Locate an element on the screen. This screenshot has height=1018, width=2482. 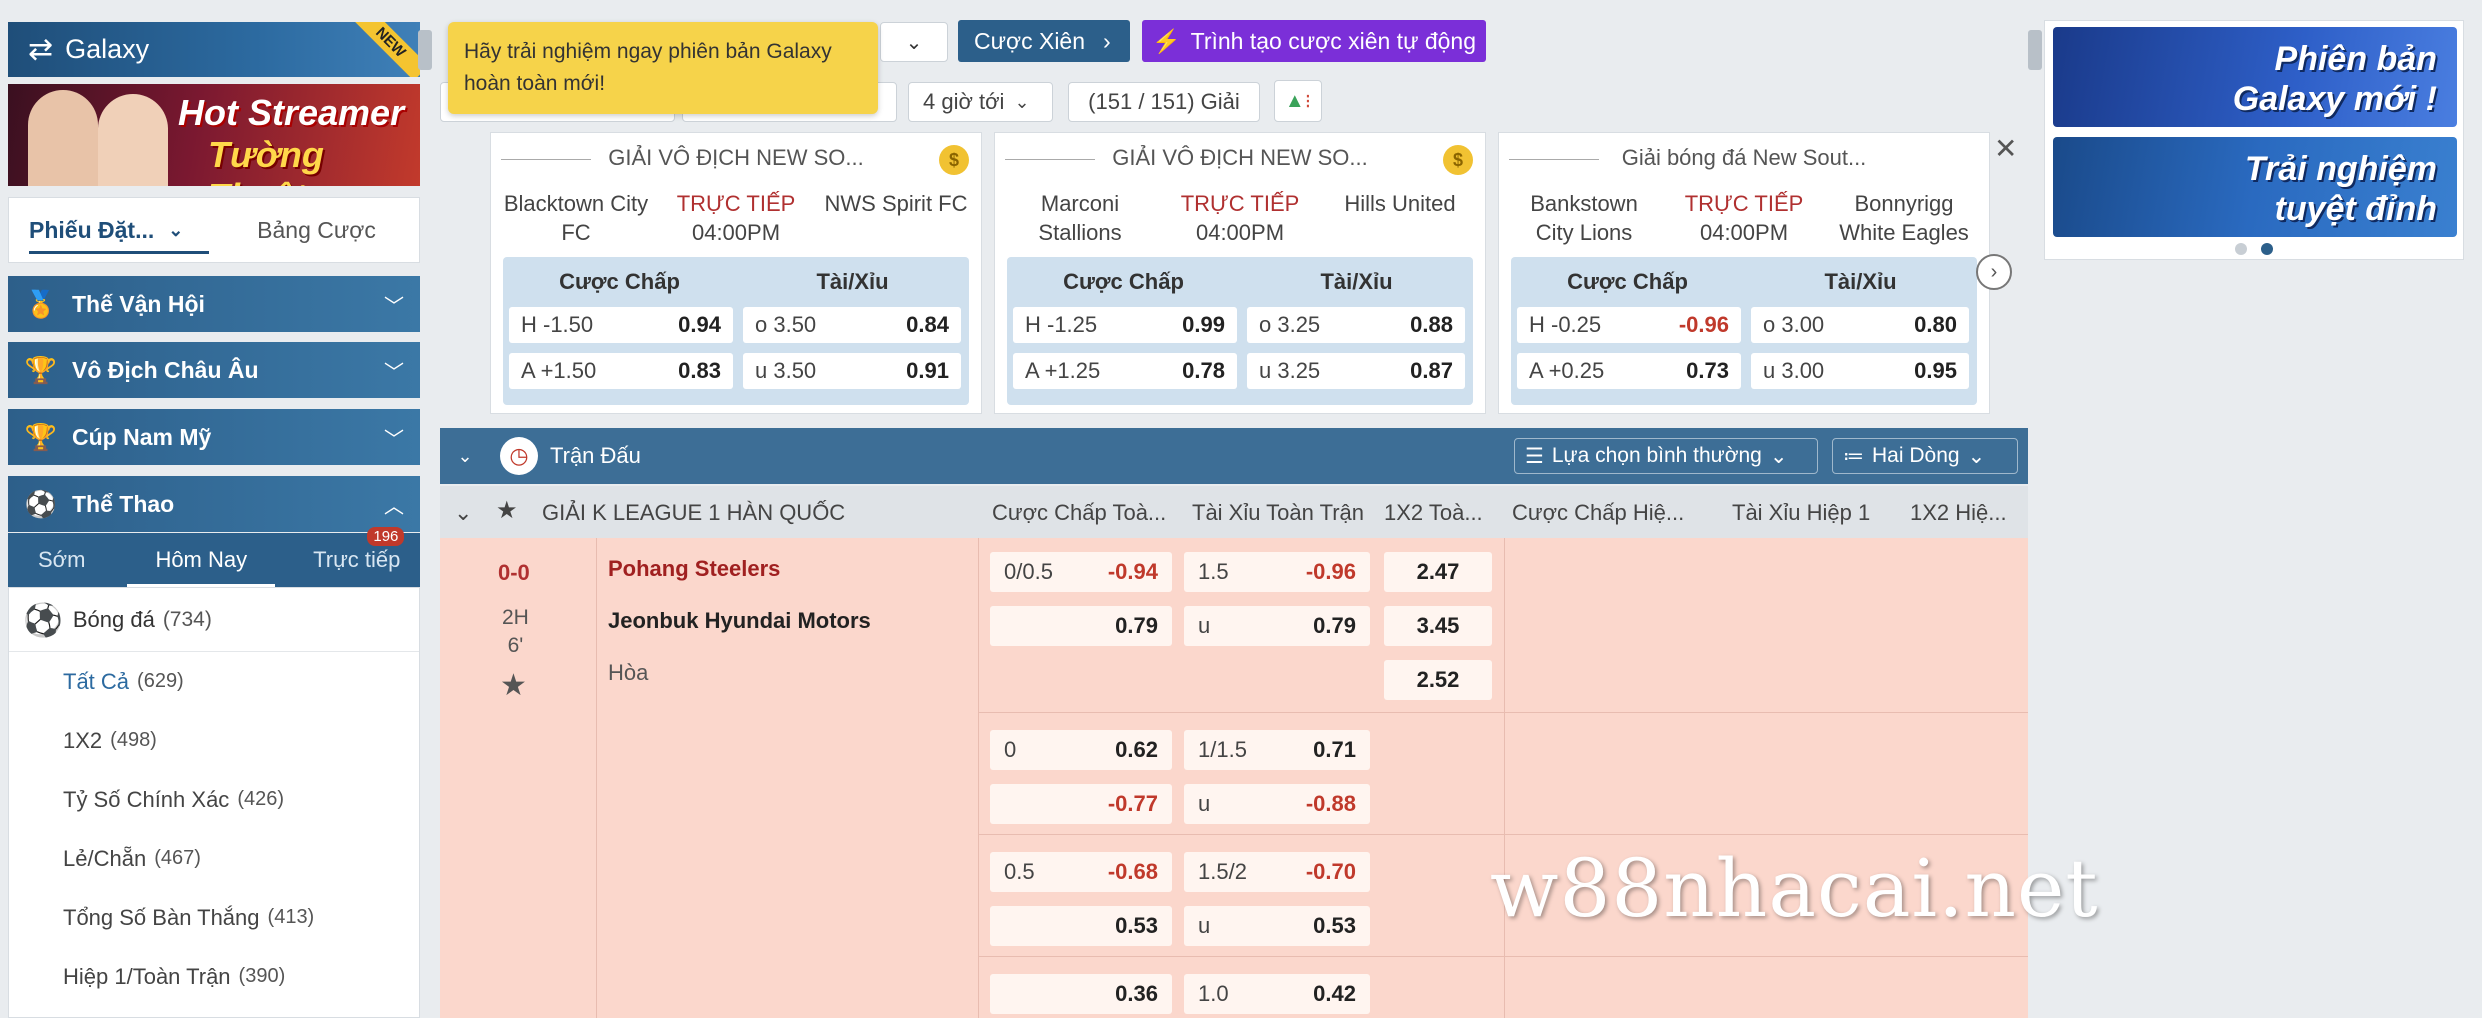
section-label: Thế Vận Hội is located at coordinates (138, 303).